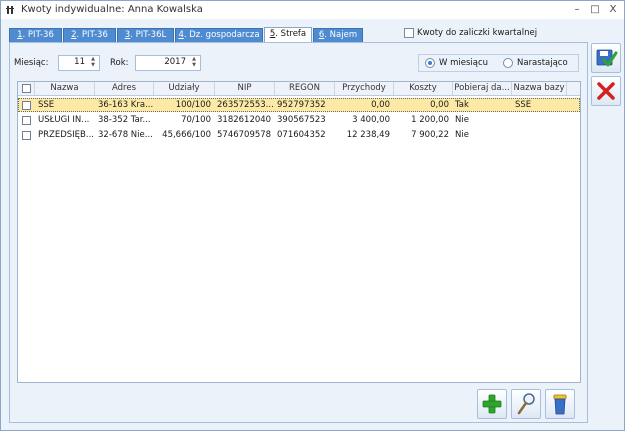  I want to click on cell-udzialy: 100/100, so click(193, 105).